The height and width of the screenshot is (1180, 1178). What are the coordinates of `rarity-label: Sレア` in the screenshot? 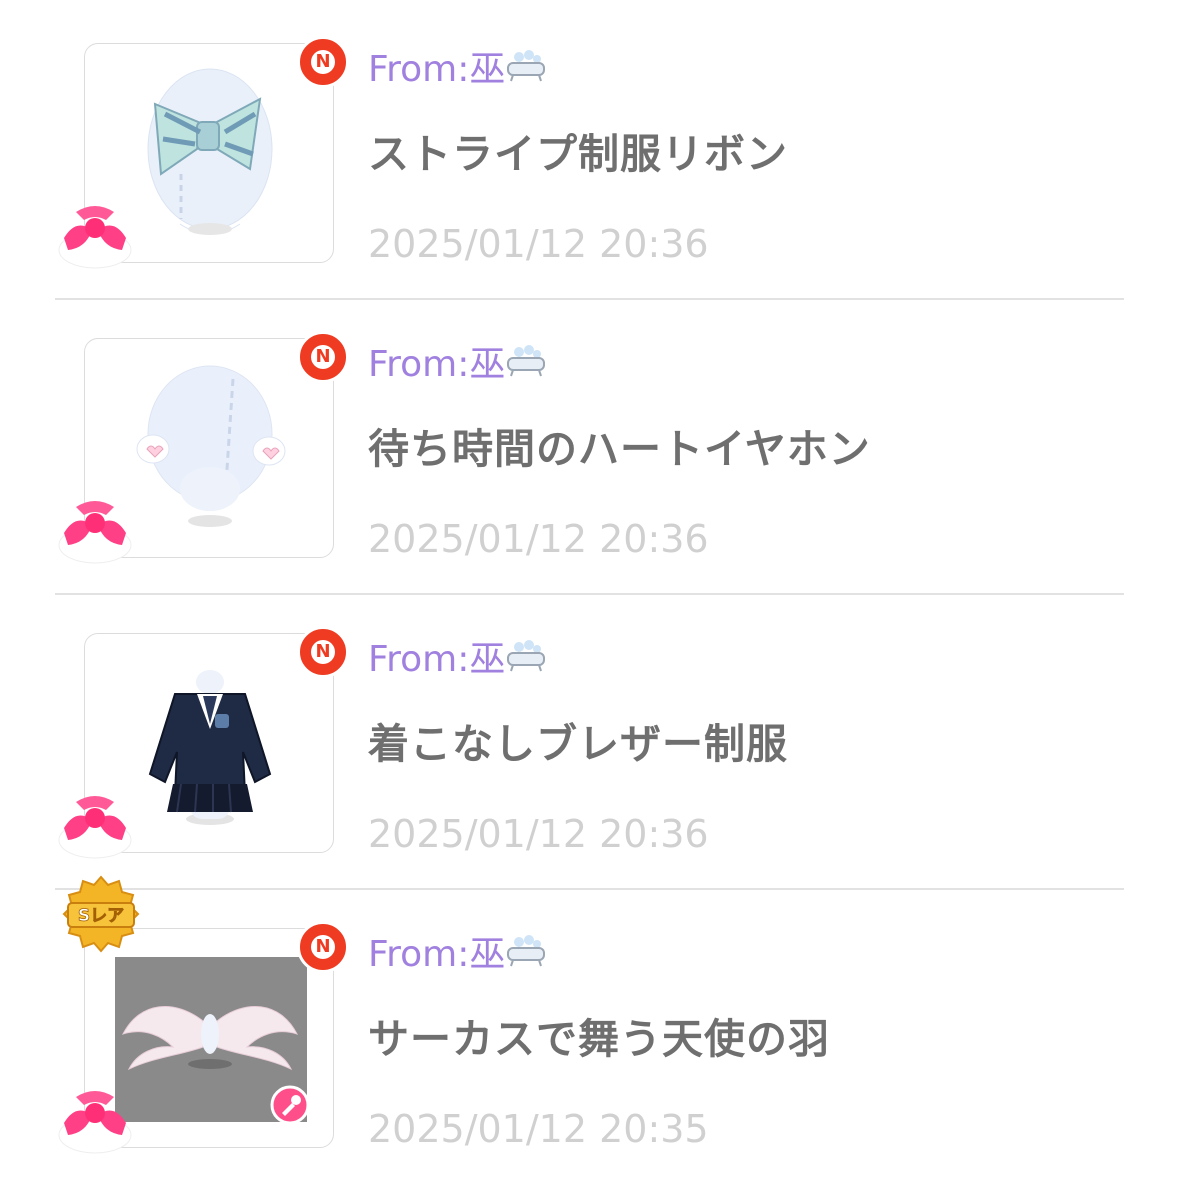 It's located at (101, 916).